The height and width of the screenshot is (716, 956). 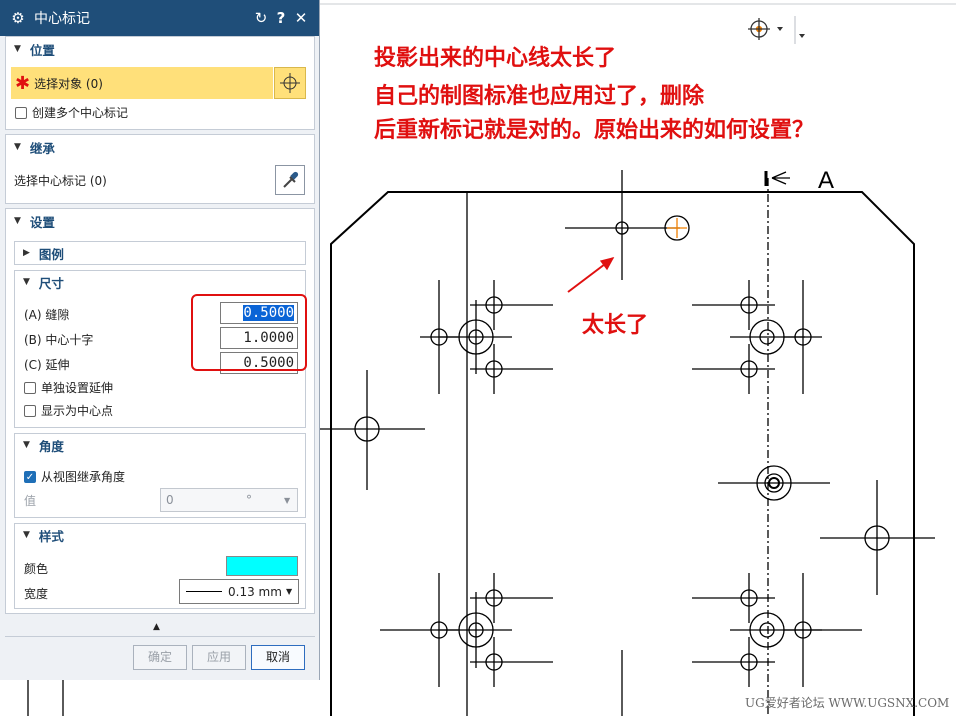 I want to click on position-section: ▼ 位置 ✱ 选择对象 (0) 创建多个中心标记, so click(x=160, y=83).